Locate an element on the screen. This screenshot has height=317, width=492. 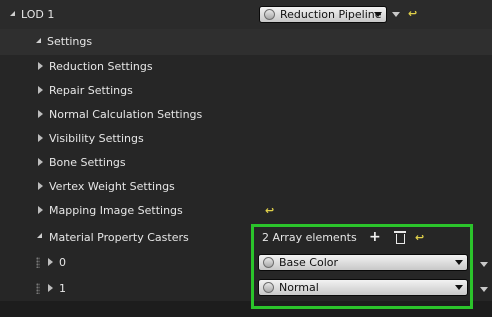
settings-header: Settings is located at coordinates (70, 41).